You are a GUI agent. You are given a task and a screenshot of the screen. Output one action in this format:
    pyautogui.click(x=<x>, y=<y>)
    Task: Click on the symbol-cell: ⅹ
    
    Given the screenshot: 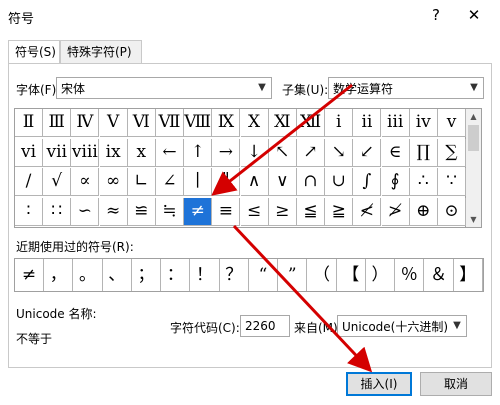 What is the action you would take?
    pyautogui.click(x=141, y=152)
    